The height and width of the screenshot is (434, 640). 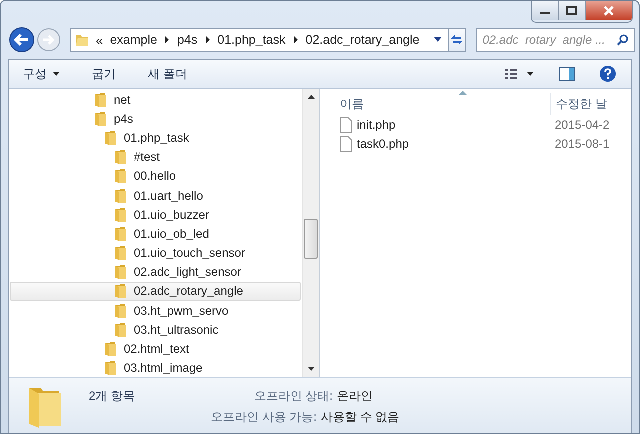 I want to click on column-header: 수정한 날, so click(x=579, y=104).